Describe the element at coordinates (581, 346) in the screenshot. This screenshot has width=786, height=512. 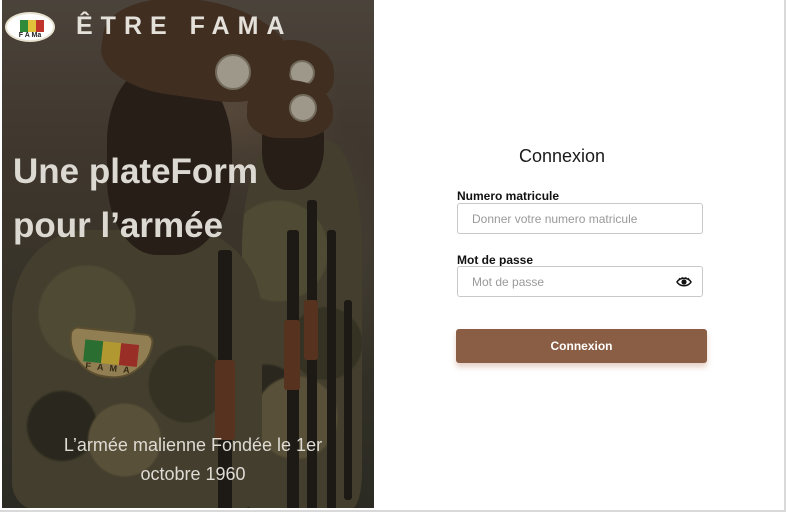
I see `login-button: Connexion` at that location.